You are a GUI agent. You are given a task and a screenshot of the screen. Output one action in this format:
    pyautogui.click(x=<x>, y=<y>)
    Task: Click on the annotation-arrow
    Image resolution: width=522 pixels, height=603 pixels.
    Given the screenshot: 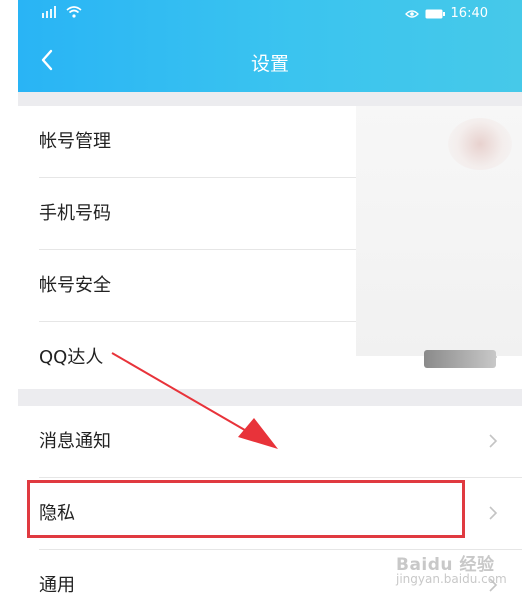 What is the action you would take?
    pyautogui.click(x=194, y=400)
    